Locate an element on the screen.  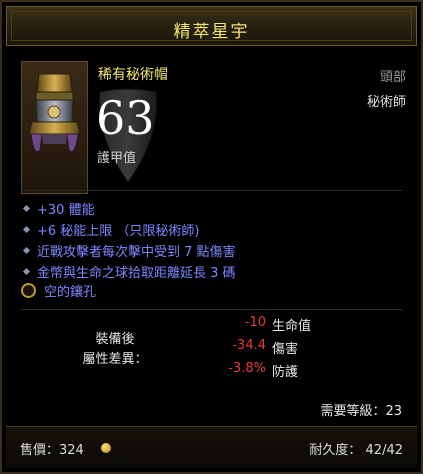
affix-item: +30 體能 is located at coordinates (129, 208).